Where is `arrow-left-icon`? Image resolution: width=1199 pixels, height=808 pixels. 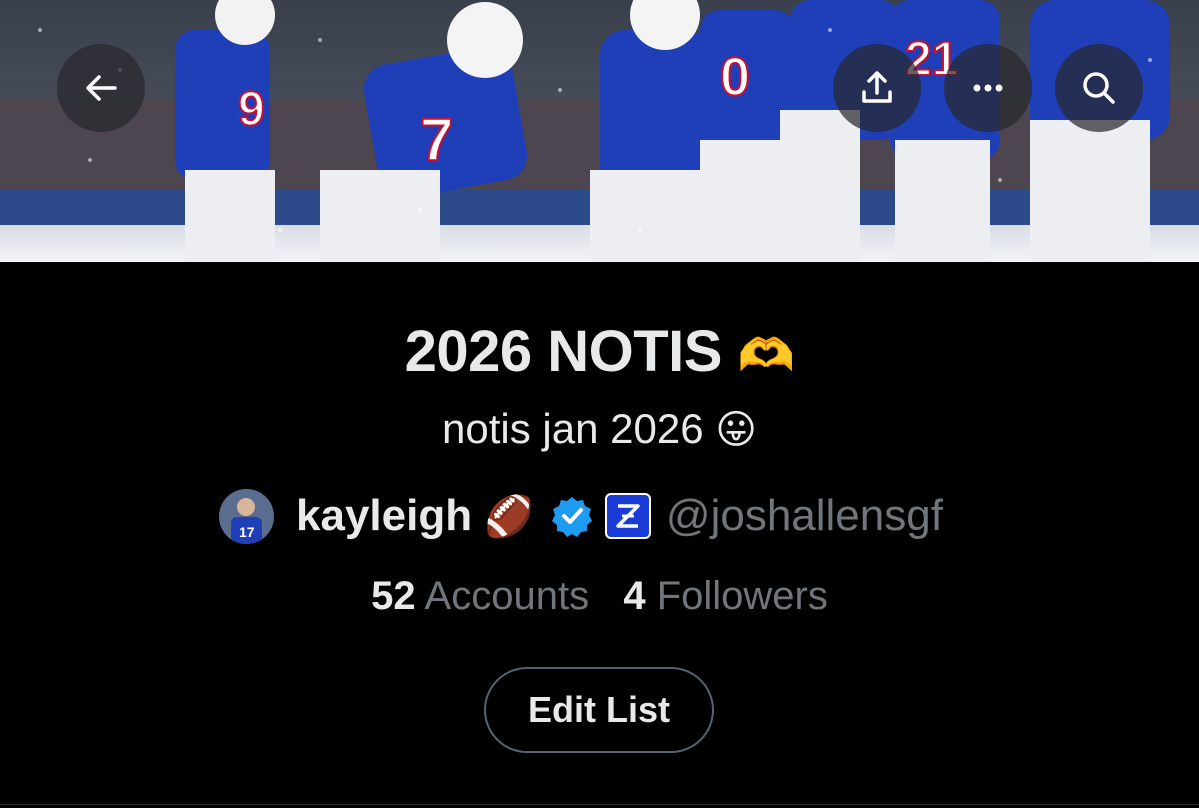
arrow-left-icon is located at coordinates (101, 88).